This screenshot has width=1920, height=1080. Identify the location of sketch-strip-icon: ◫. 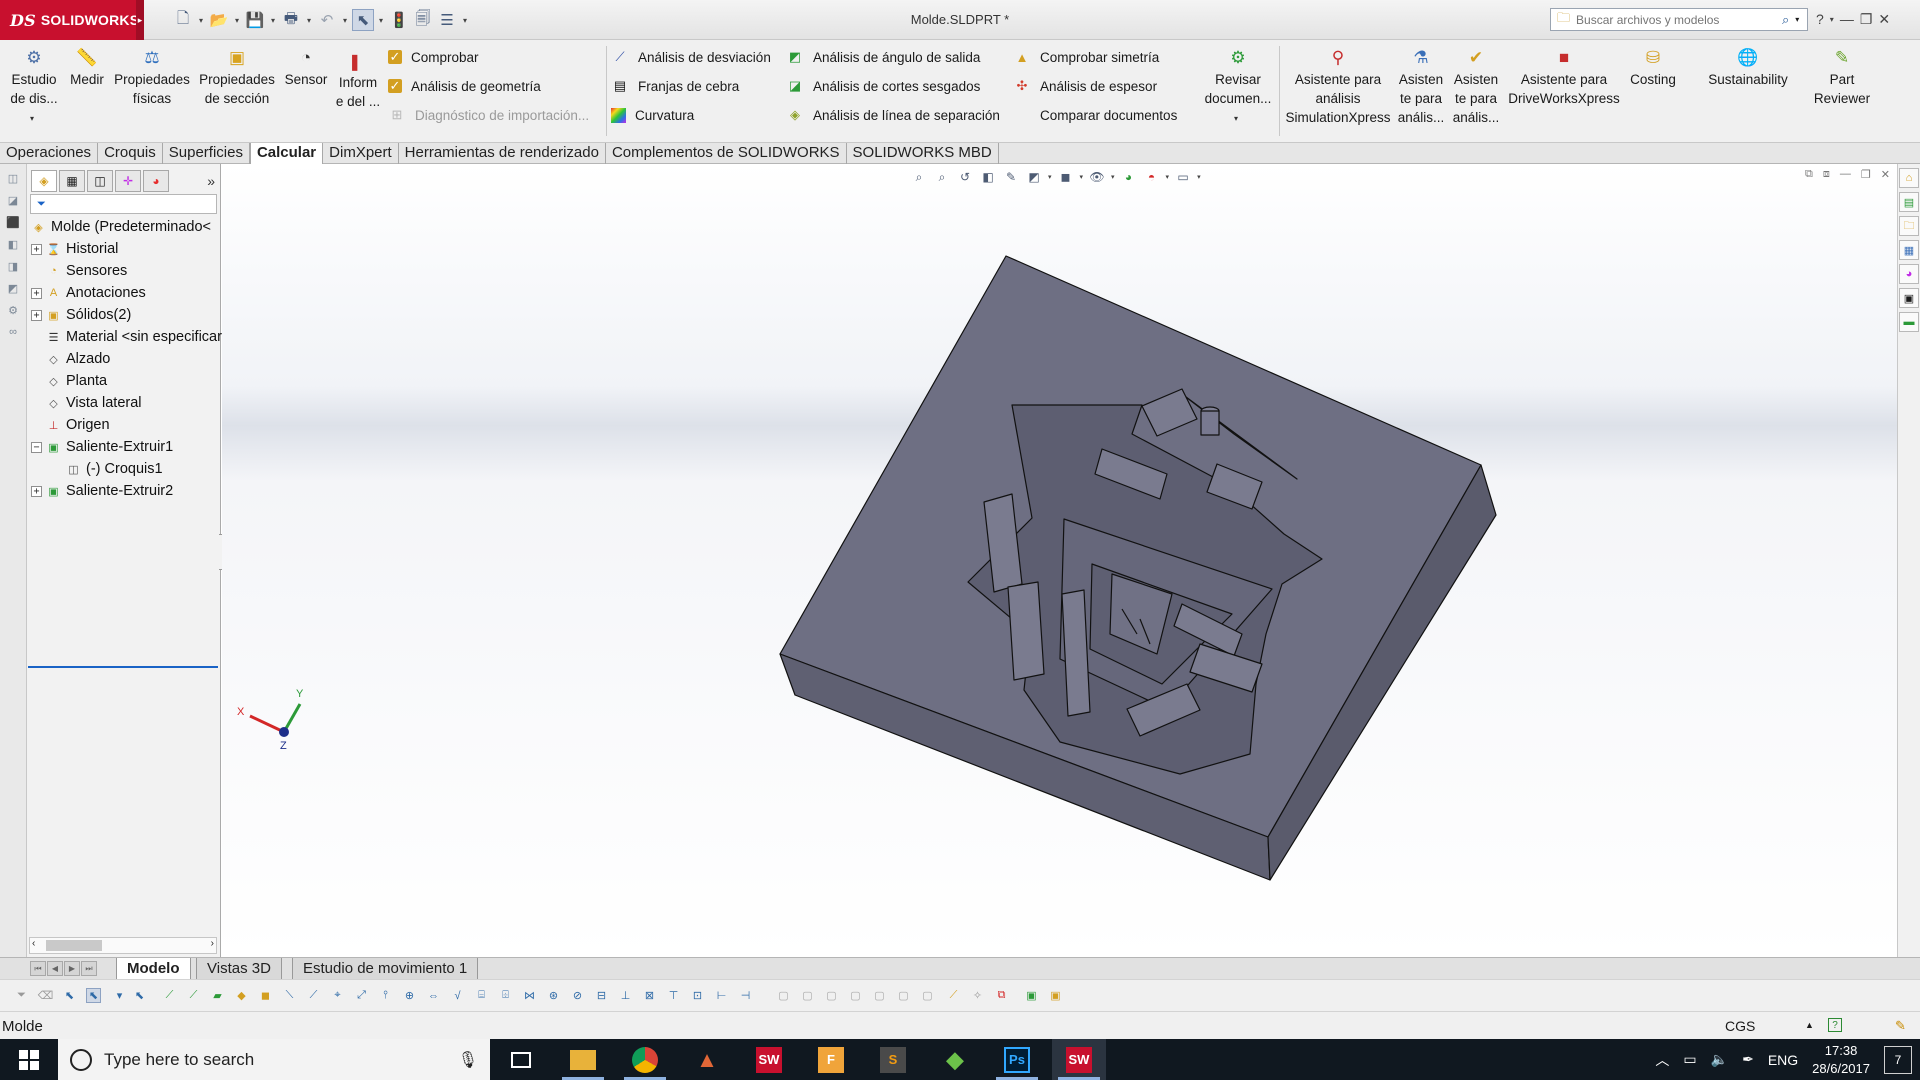
(13, 178).